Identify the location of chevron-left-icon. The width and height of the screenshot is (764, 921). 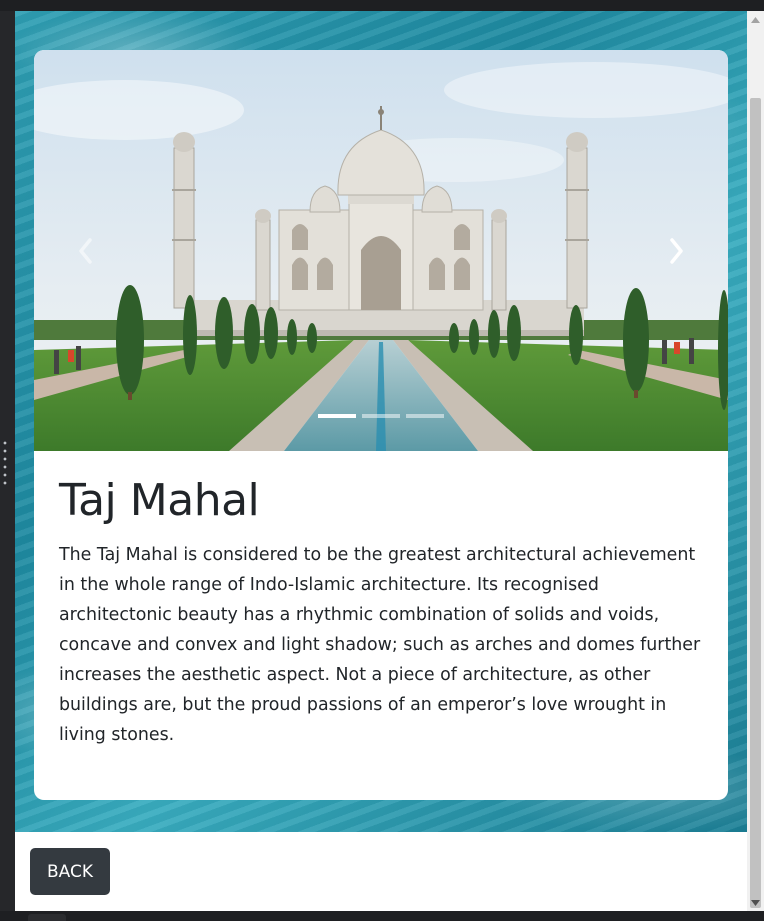
(85, 251).